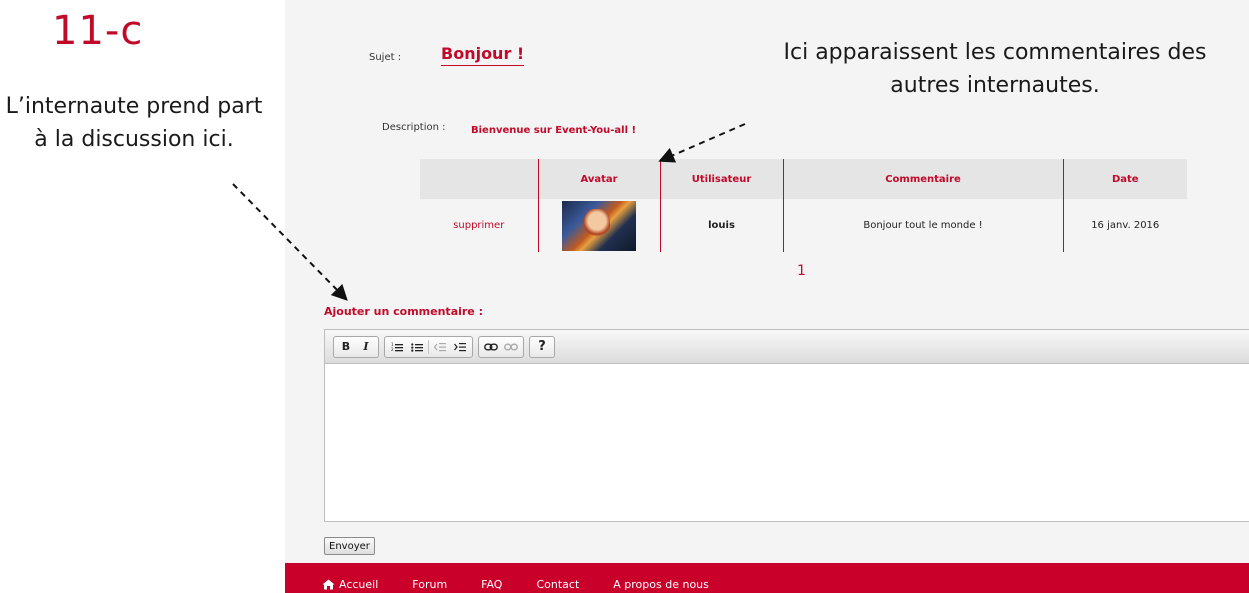  I want to click on help-group: ?, so click(542, 346).